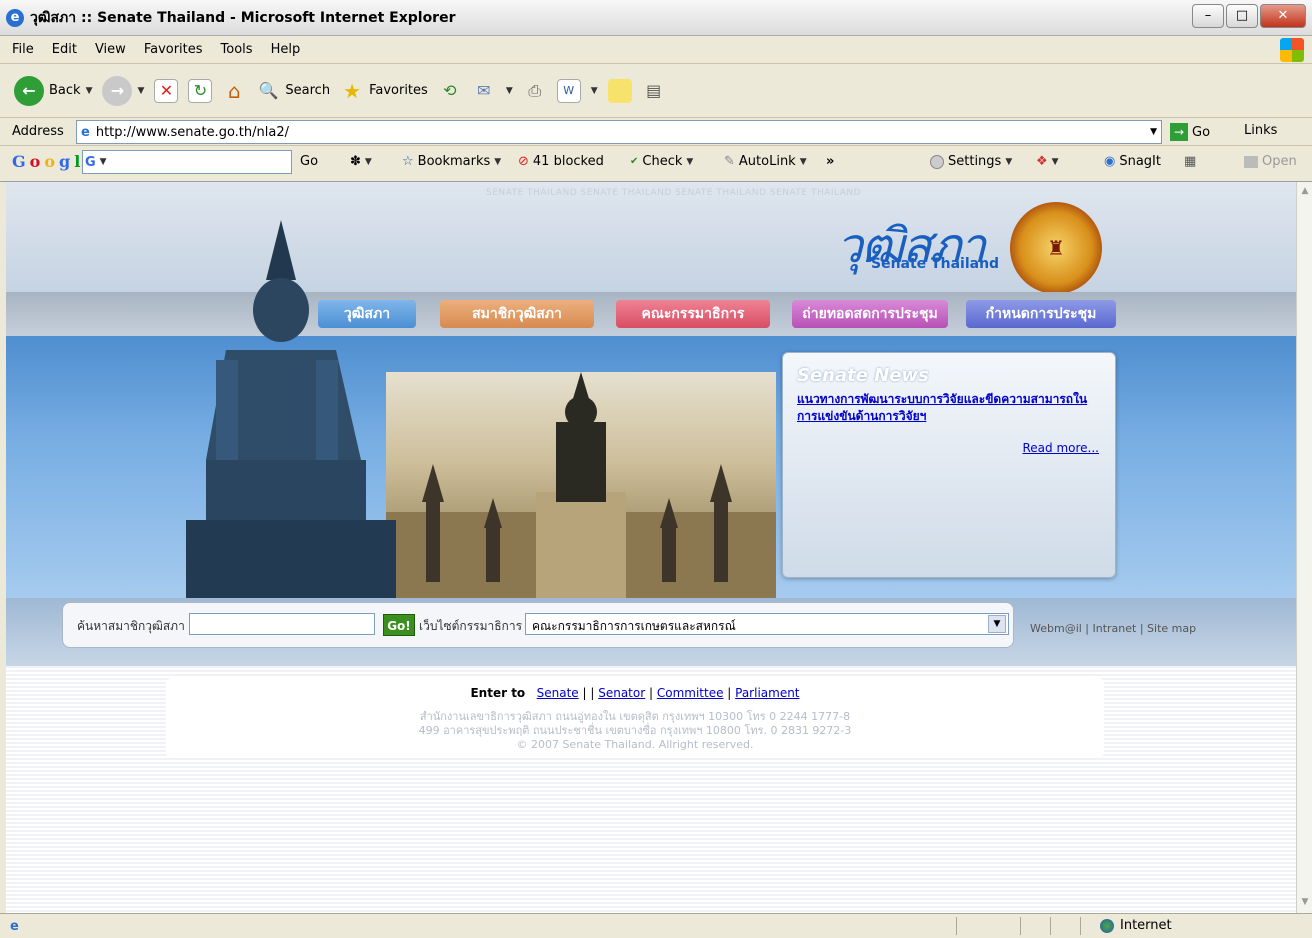 The image size is (1312, 938). What do you see at coordinates (693, 314) in the screenshot?
I see `nav-committees: คณะกรรมาธิการ` at bounding box center [693, 314].